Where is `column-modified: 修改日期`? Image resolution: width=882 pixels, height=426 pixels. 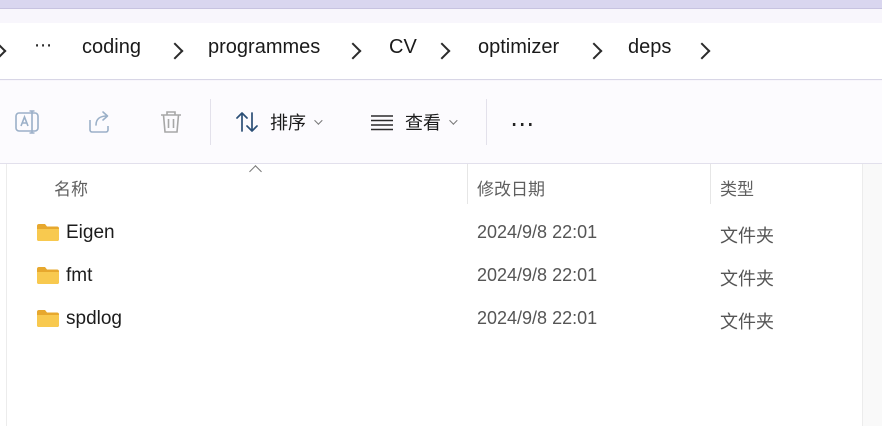
column-modified: 修改日期 is located at coordinates (511, 187).